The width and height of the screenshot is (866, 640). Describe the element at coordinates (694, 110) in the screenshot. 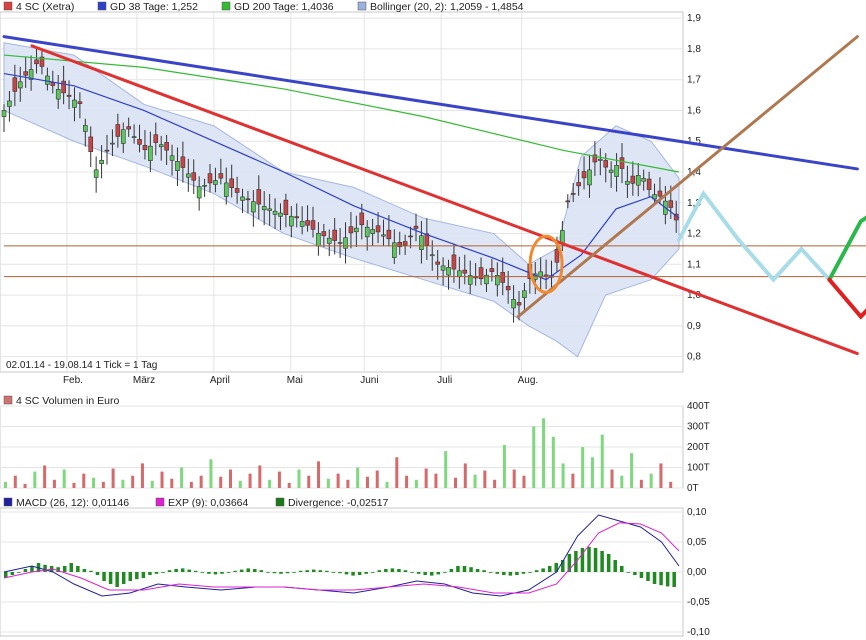

I see `price-y-tick-label: 1,6` at that location.